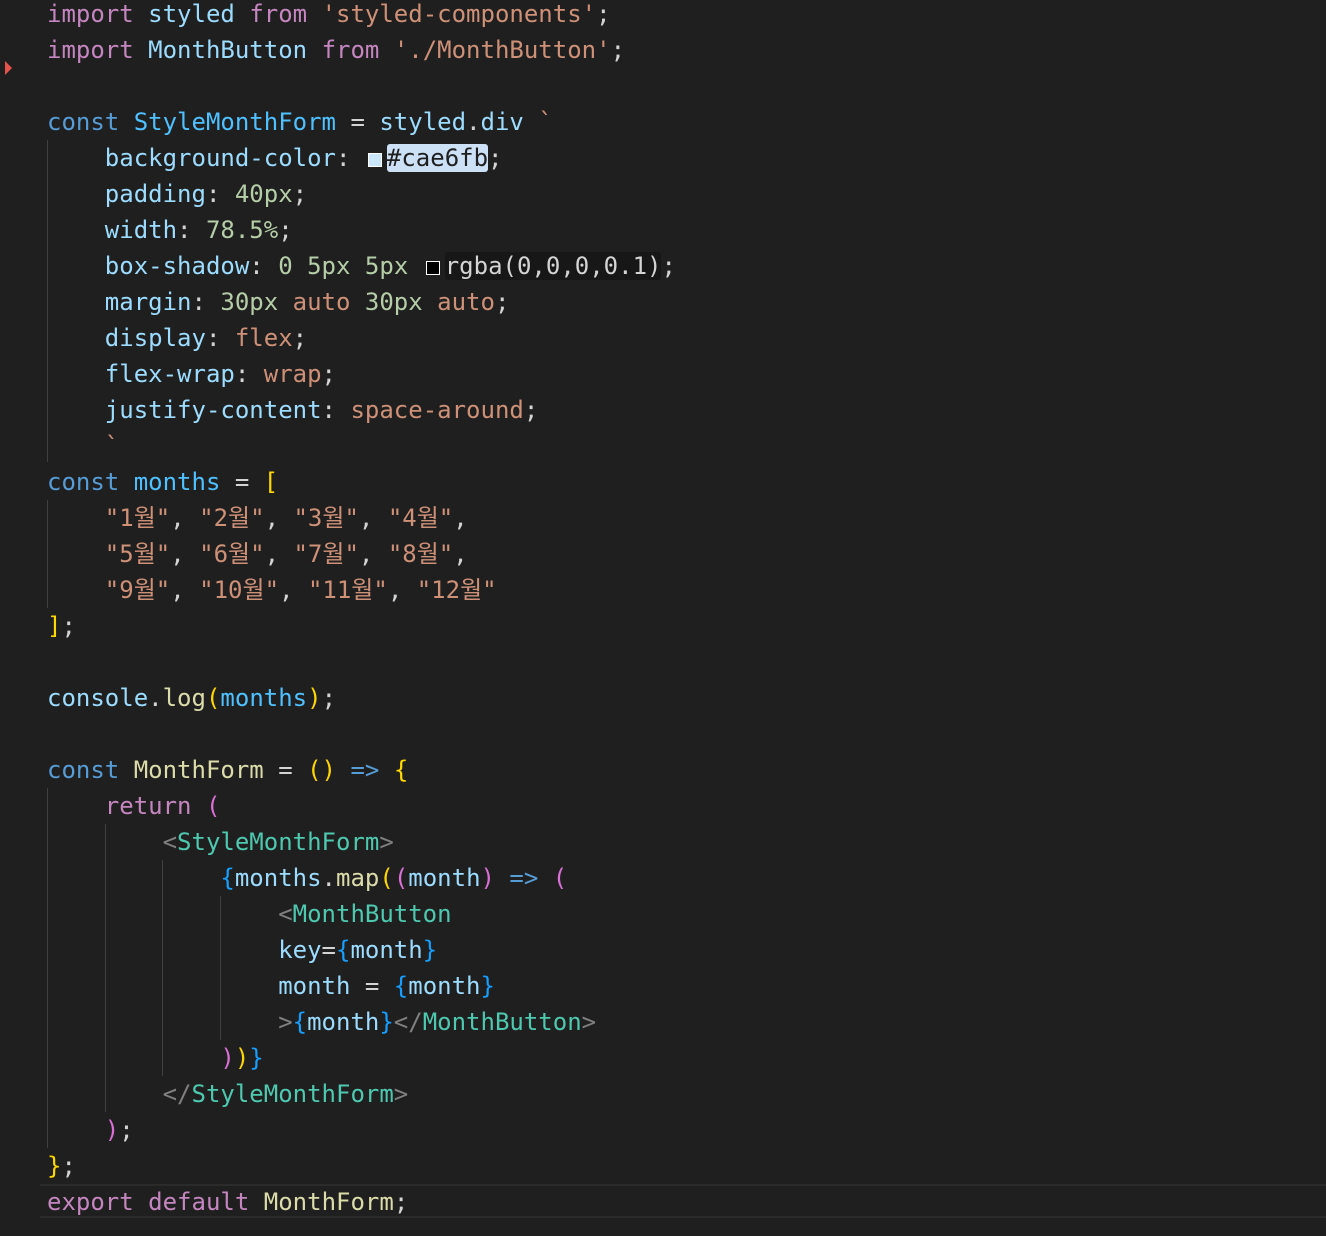 The image size is (1326, 1236). What do you see at coordinates (242, 950) in the screenshot?
I see `code-line-27: key={month}` at bounding box center [242, 950].